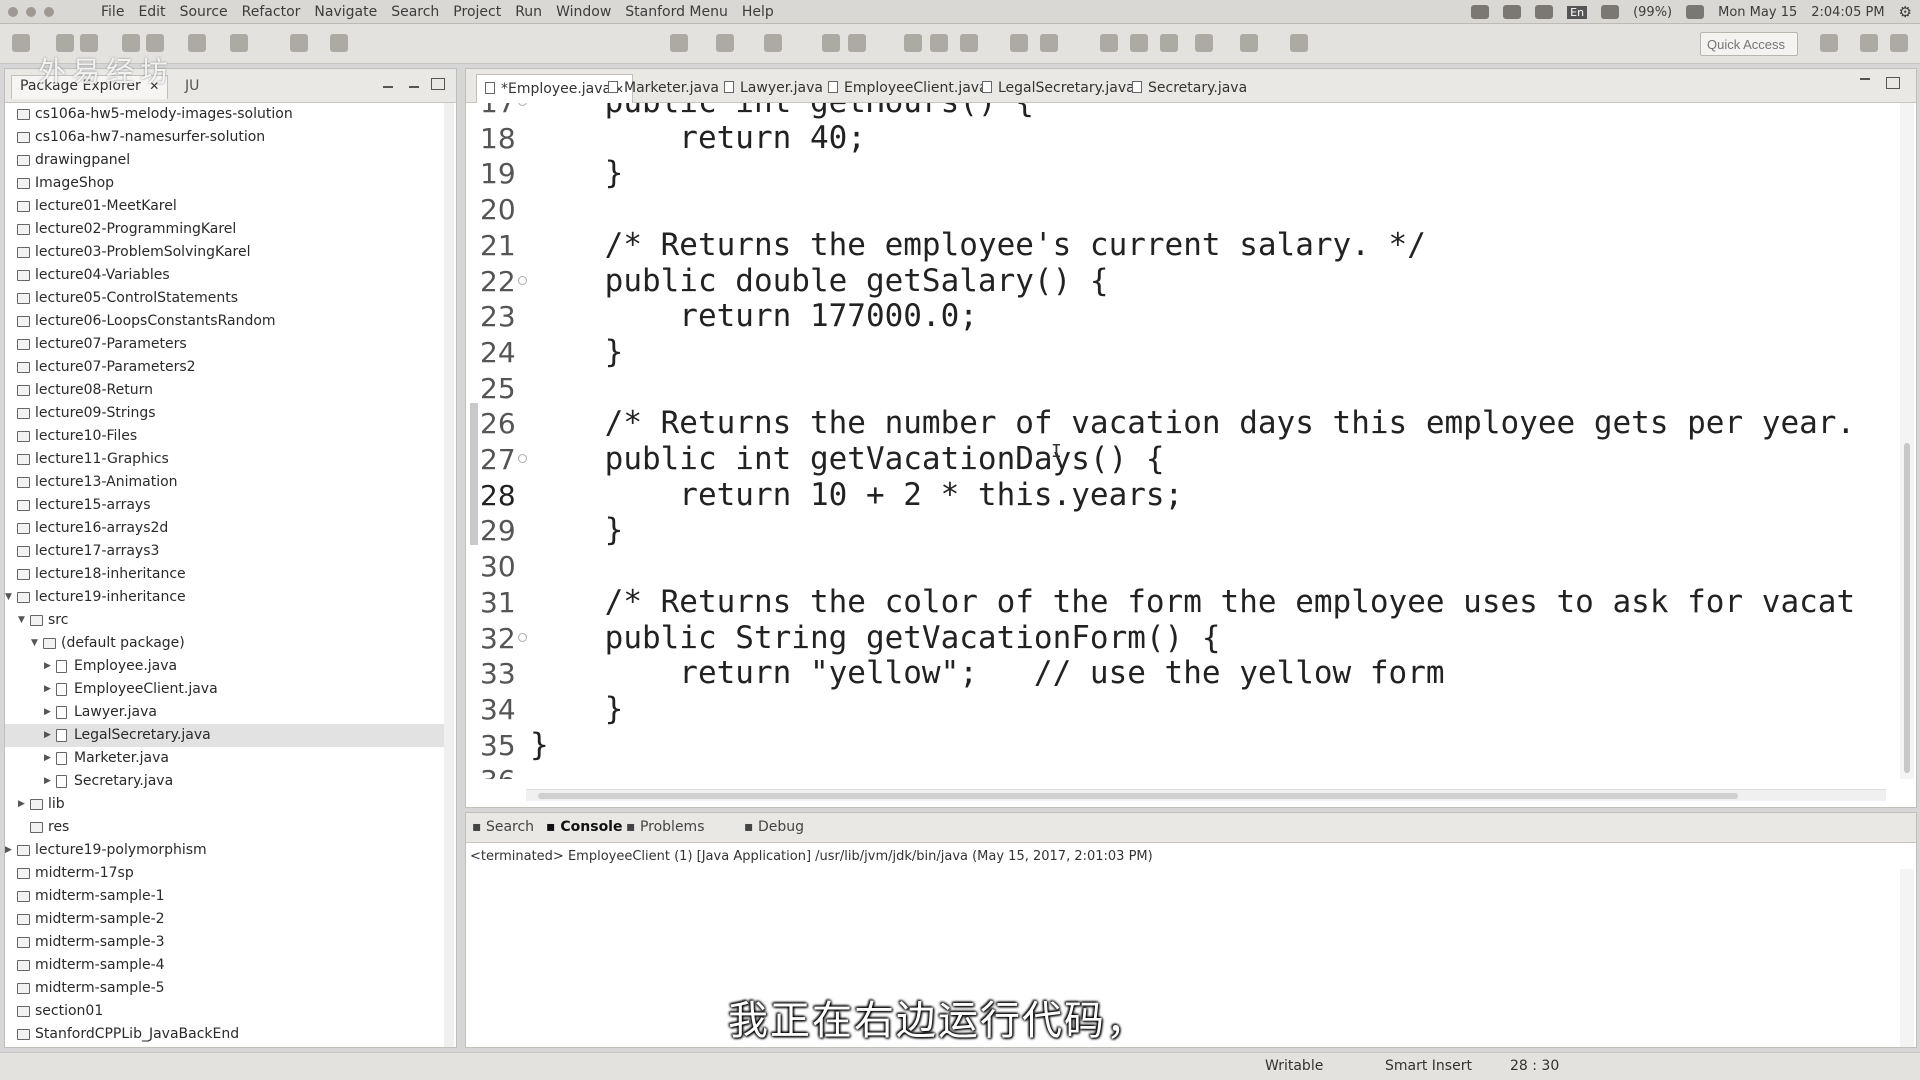  What do you see at coordinates (225, 344) in the screenshot?
I see `tree-item: lecture07-Parameters` at bounding box center [225, 344].